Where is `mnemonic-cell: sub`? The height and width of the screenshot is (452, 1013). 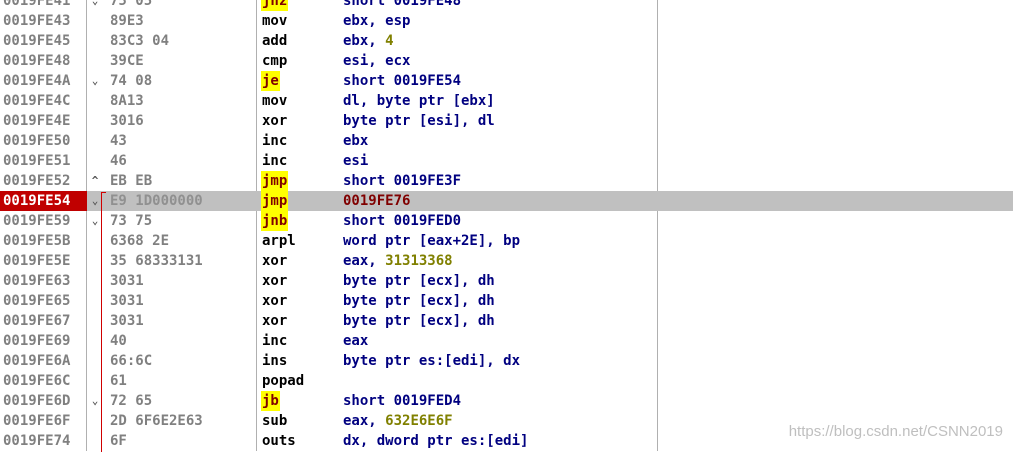 mnemonic-cell: sub is located at coordinates (274, 421).